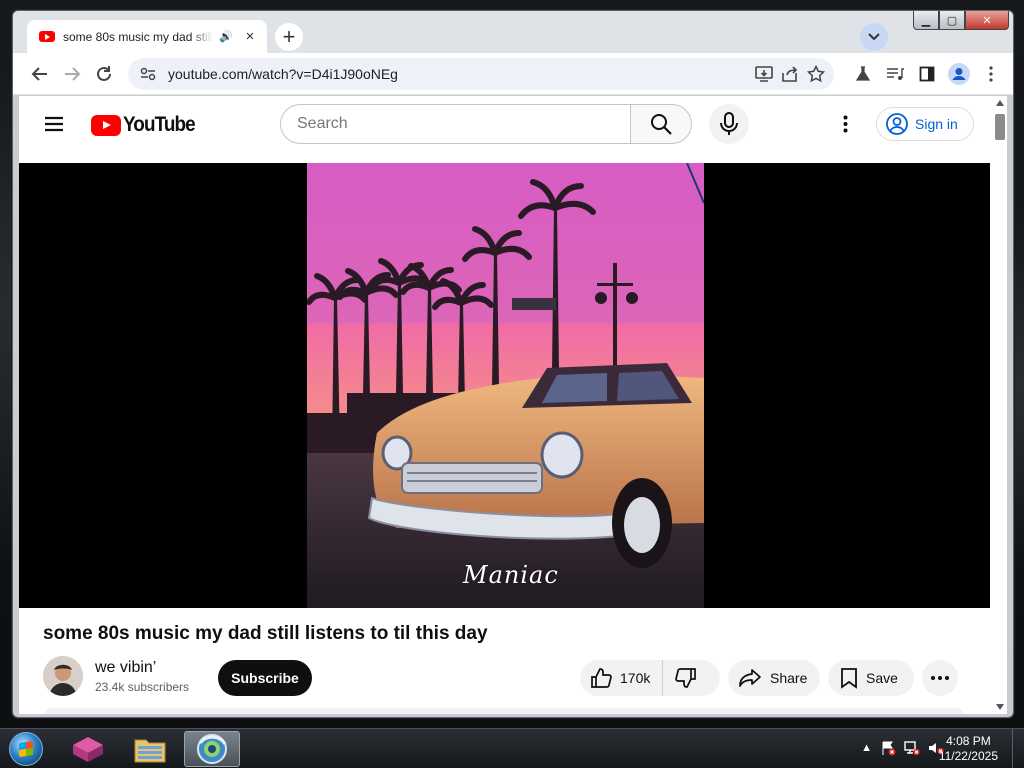  I want to click on thumbs-up-icon, so click(601, 678).